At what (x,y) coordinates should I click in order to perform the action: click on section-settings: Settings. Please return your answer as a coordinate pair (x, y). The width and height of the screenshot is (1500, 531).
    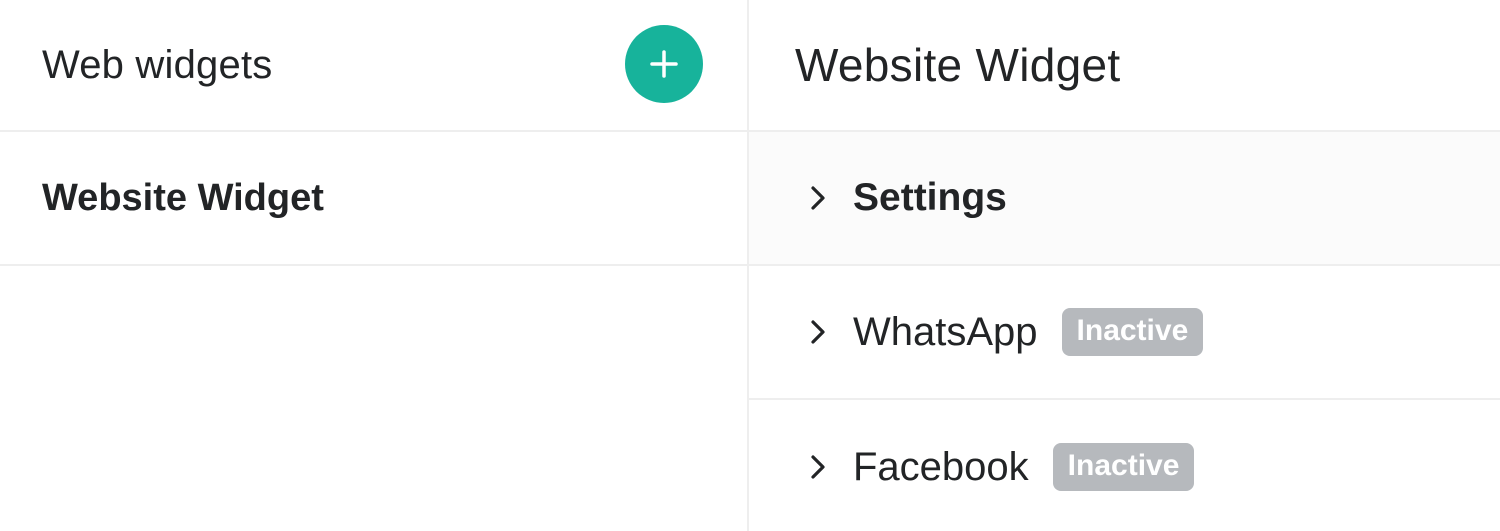
    Looking at the image, I should click on (1124, 199).